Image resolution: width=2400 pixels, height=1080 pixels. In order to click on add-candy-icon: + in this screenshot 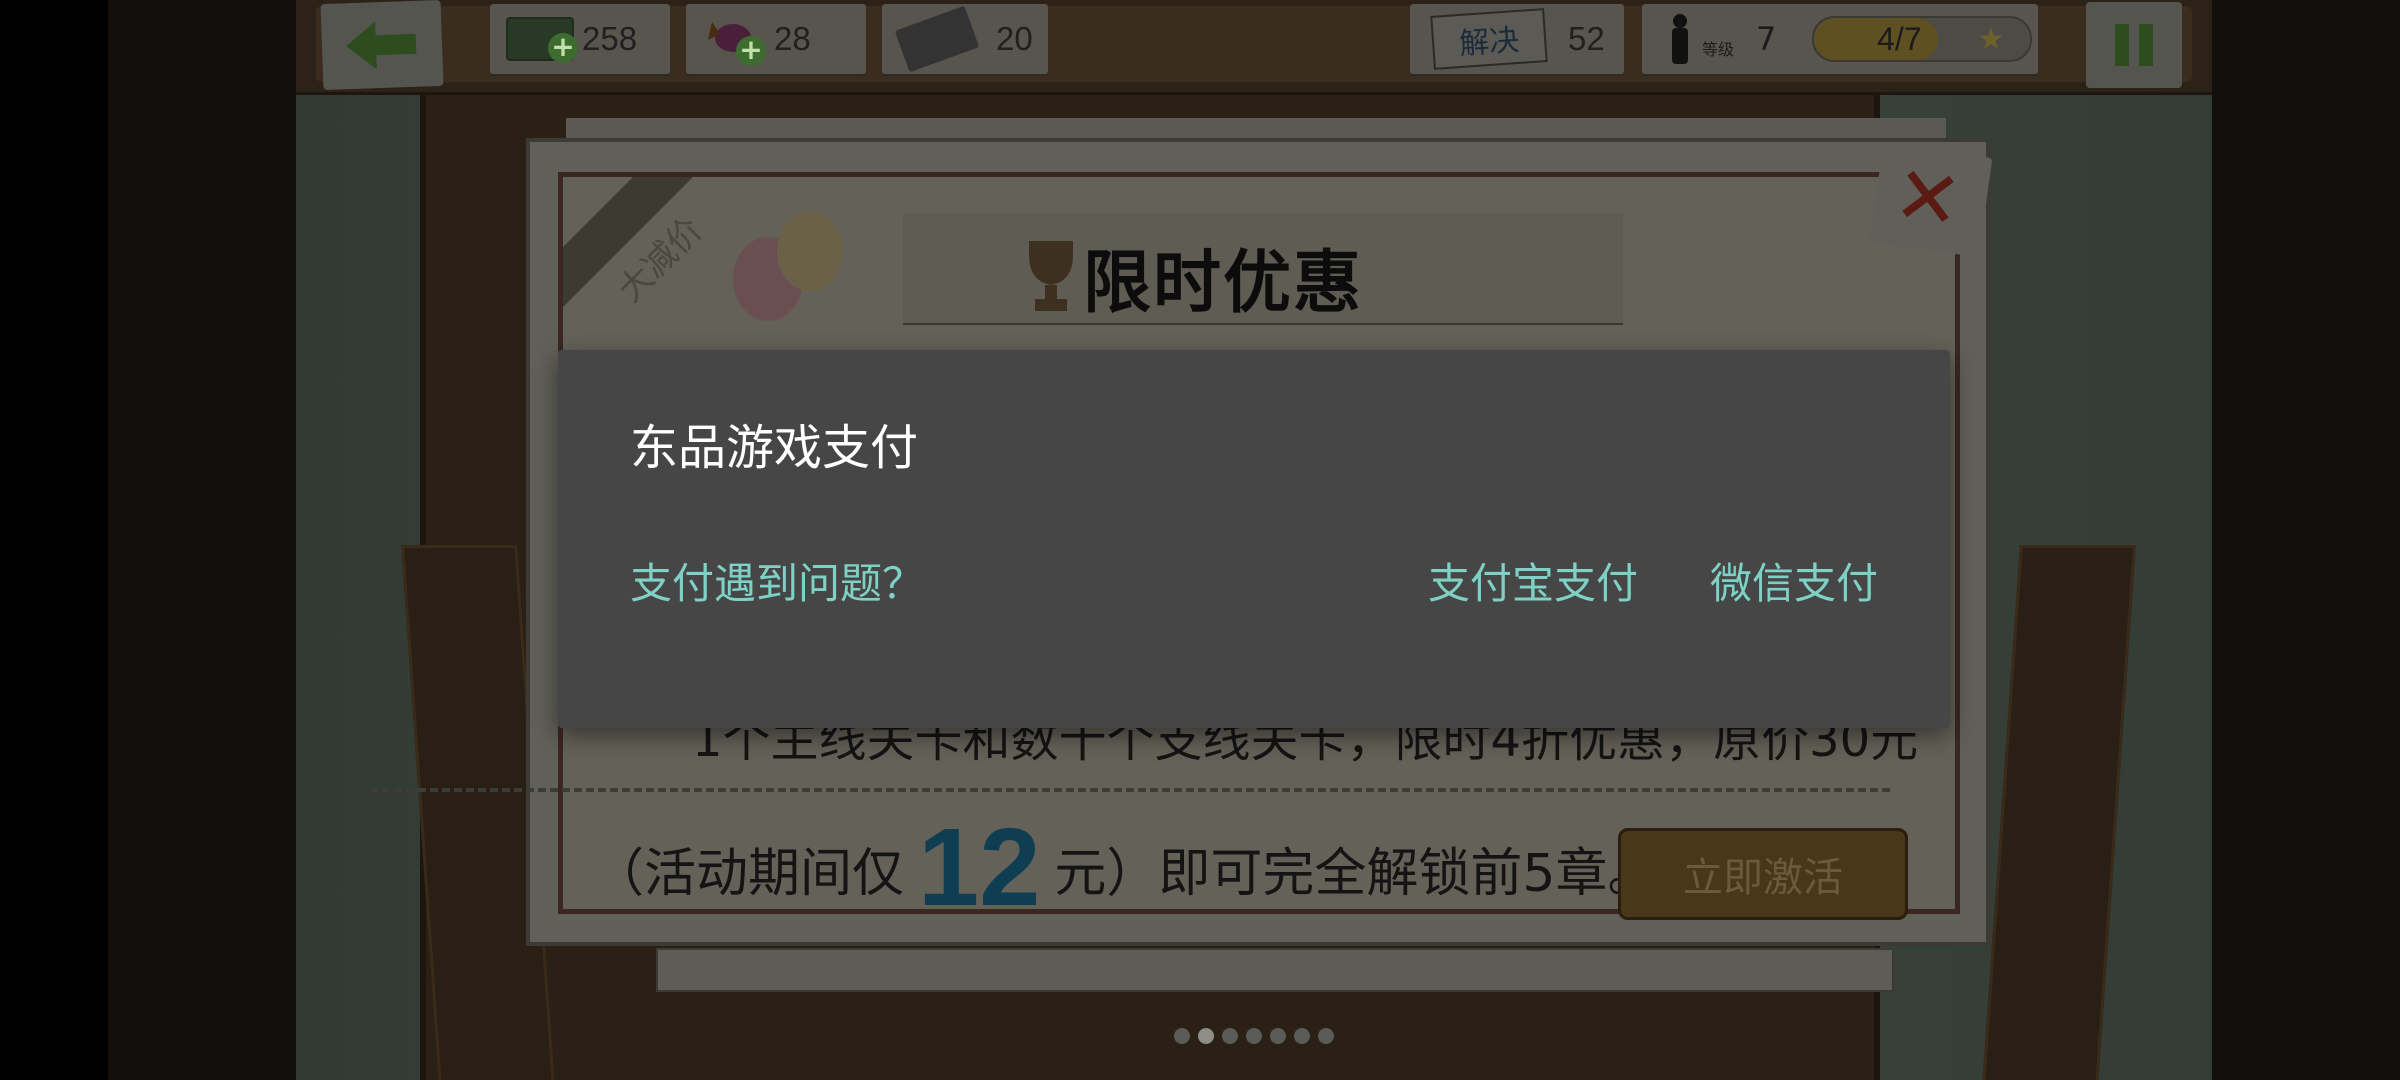, I will do `click(751, 51)`.